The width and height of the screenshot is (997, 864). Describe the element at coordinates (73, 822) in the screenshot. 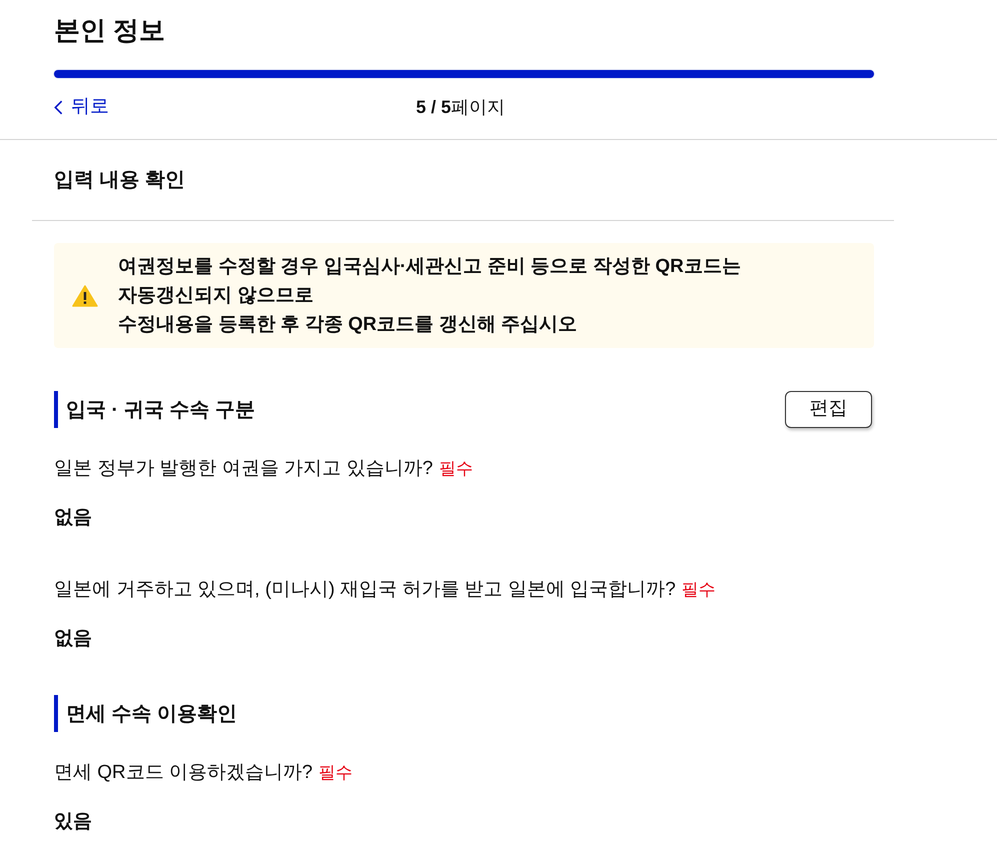

I see `answer-text: 있음` at that location.